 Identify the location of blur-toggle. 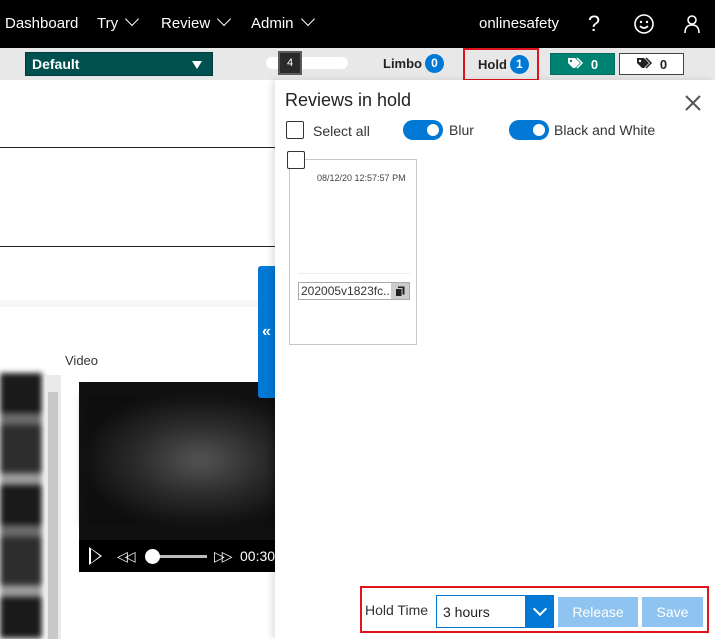
(423, 130).